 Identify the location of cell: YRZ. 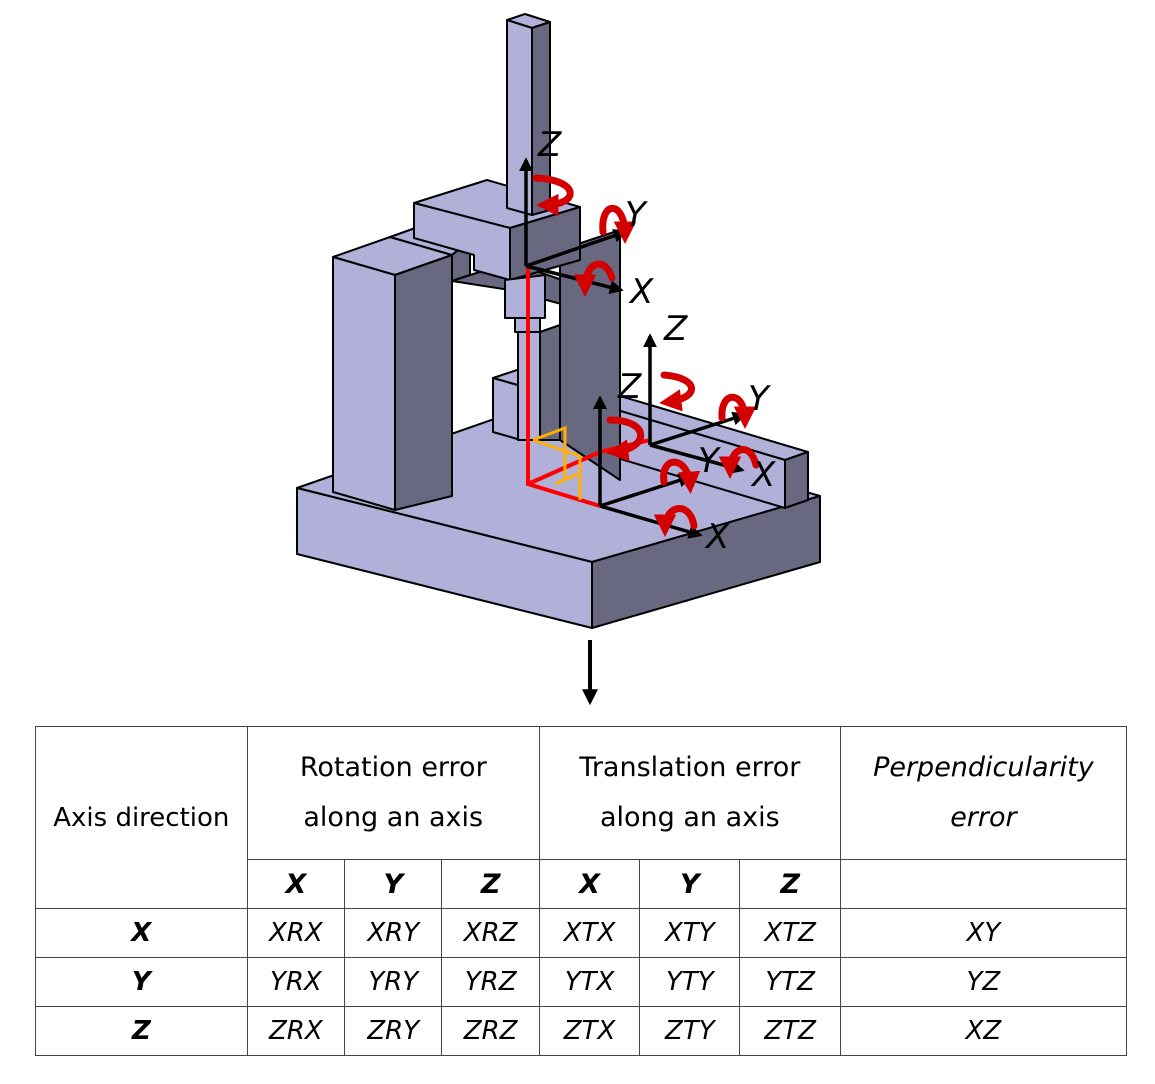
(490, 982).